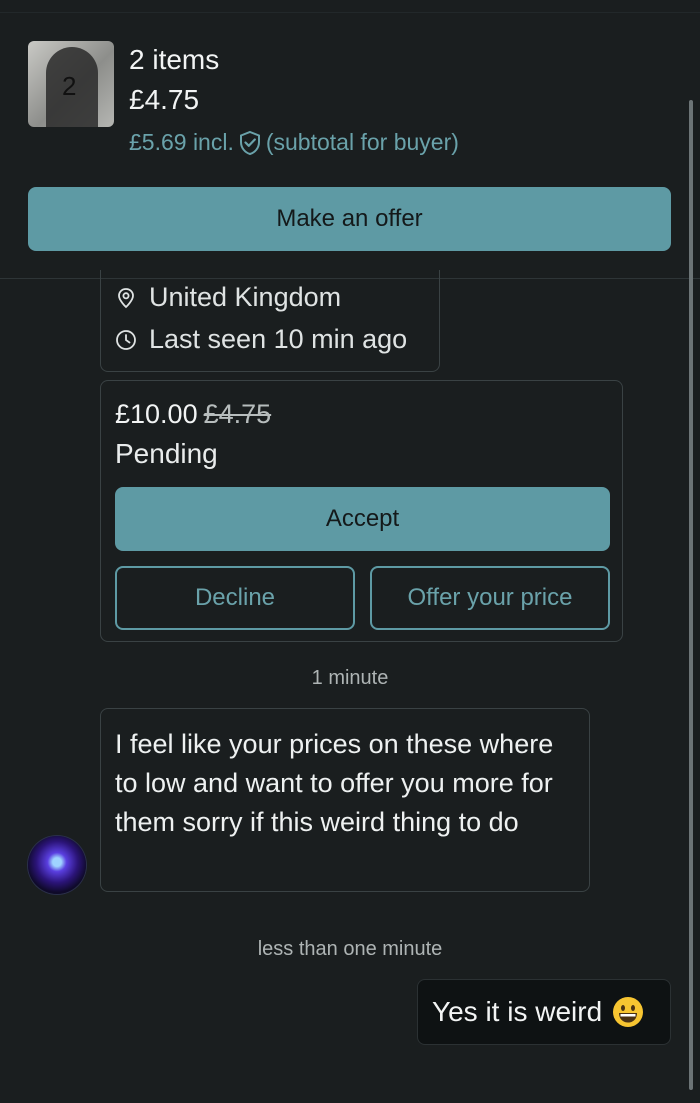  What do you see at coordinates (237, 414) in the screenshot?
I see `offer-old-price: £4.75` at bounding box center [237, 414].